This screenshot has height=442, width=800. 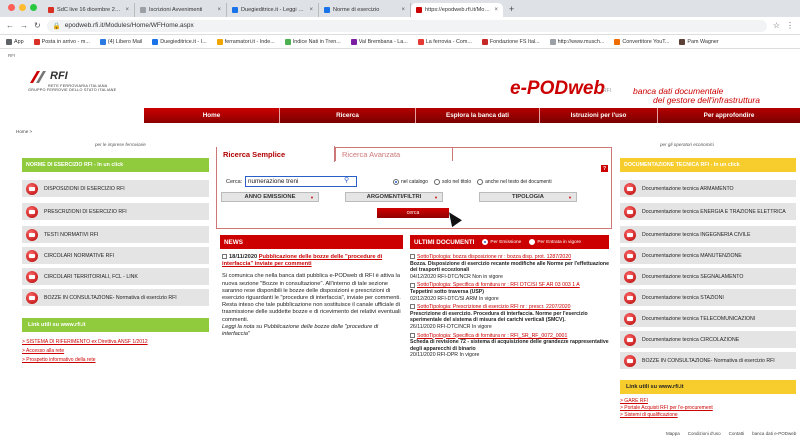 I want to click on browser-tab-active: https://epodweb.rfi.it/Modules/×, so click(x=457, y=10).